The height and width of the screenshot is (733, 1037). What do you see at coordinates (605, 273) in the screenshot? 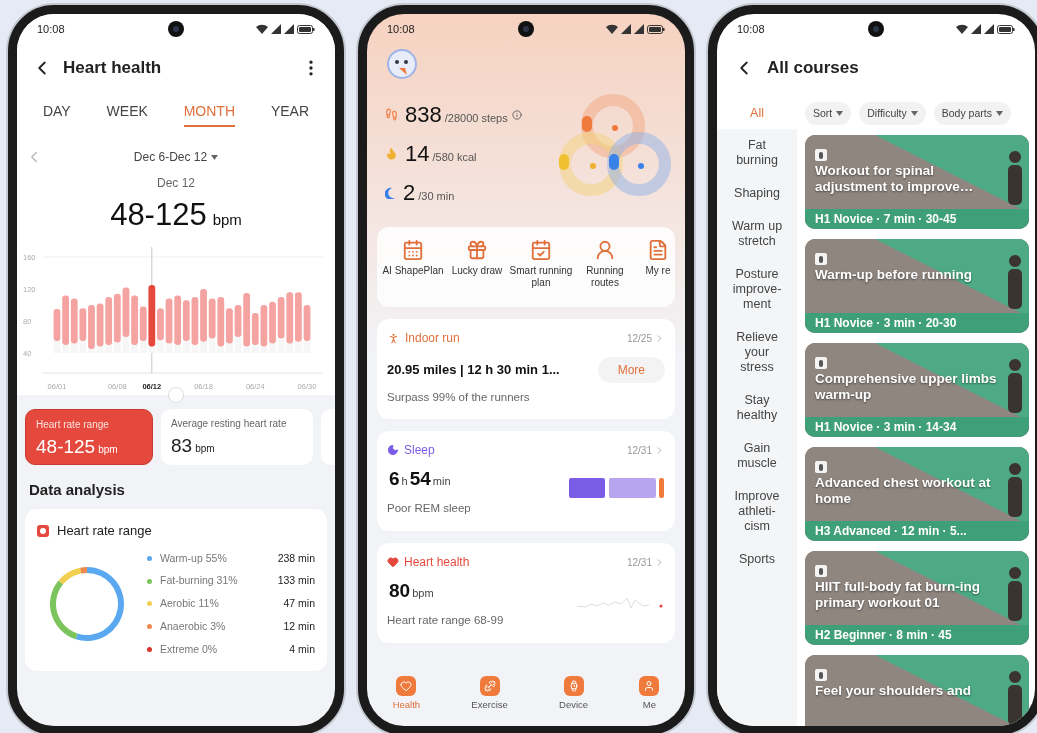
I see `quick-action: Running routes` at bounding box center [605, 273].